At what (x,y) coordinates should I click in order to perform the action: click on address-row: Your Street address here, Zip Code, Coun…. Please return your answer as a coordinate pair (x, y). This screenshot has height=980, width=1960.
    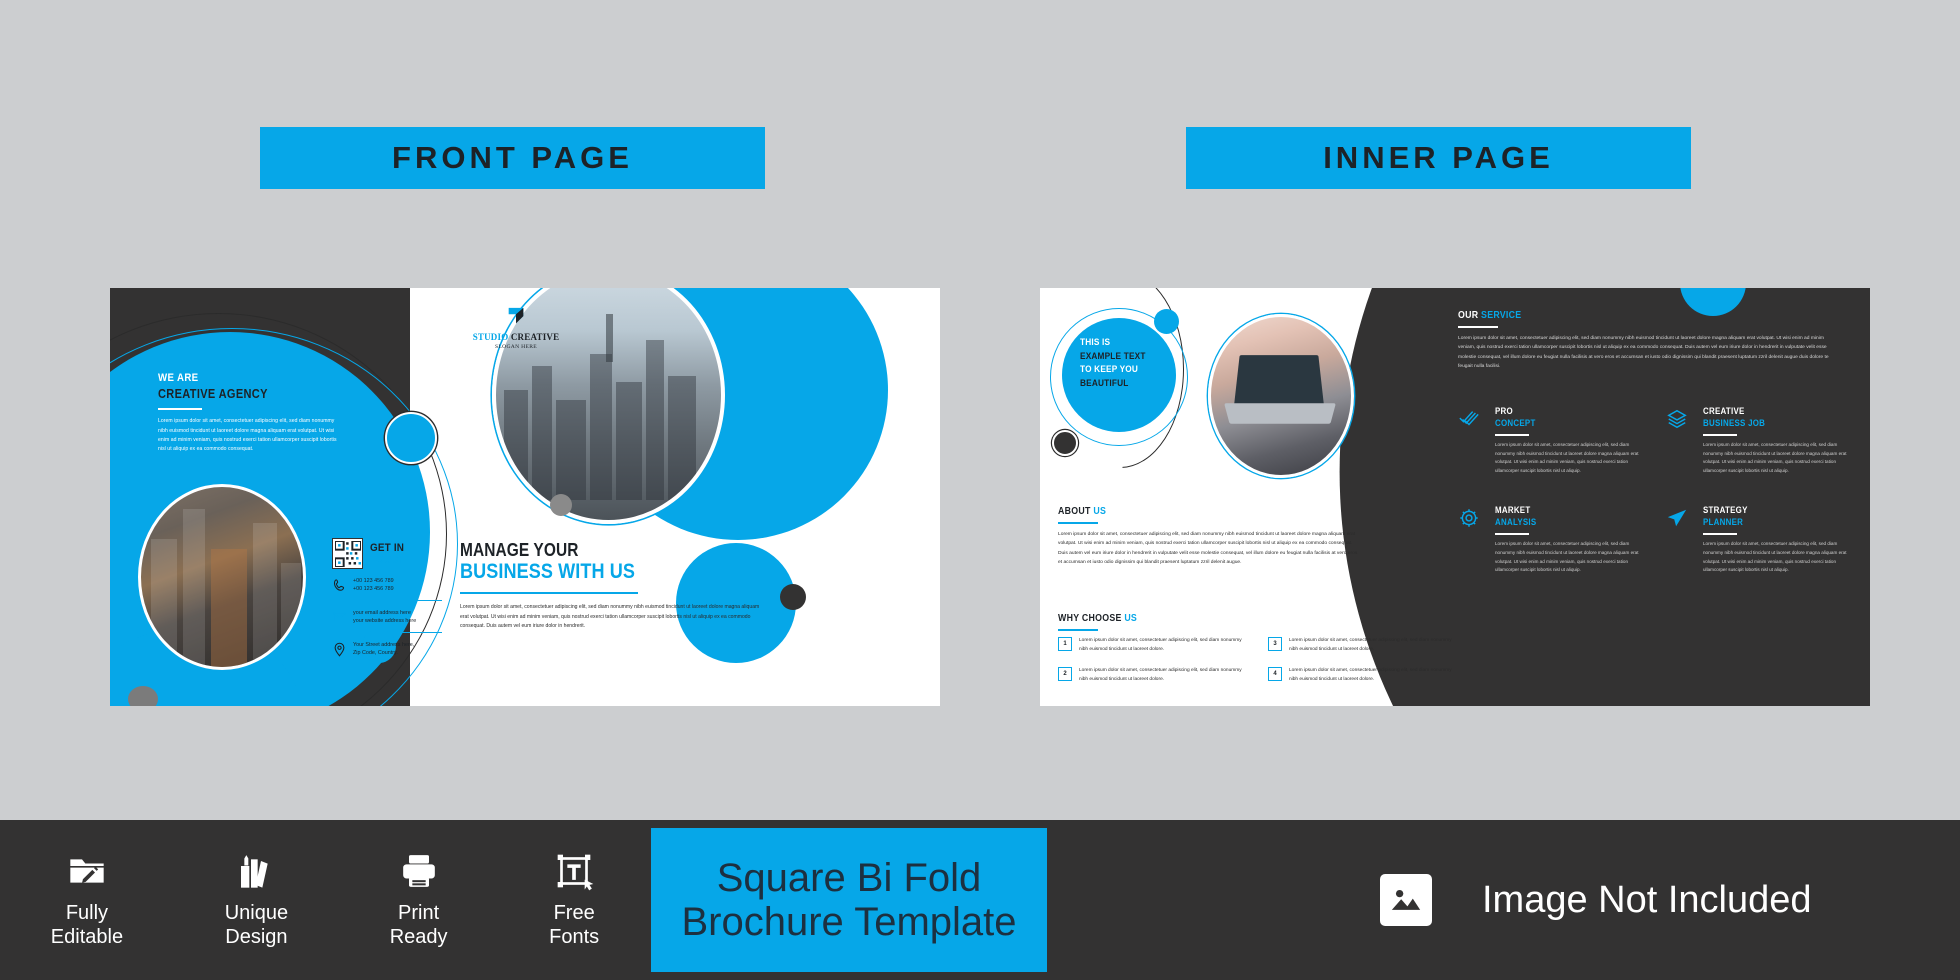
    Looking at the image, I should click on (387, 645).